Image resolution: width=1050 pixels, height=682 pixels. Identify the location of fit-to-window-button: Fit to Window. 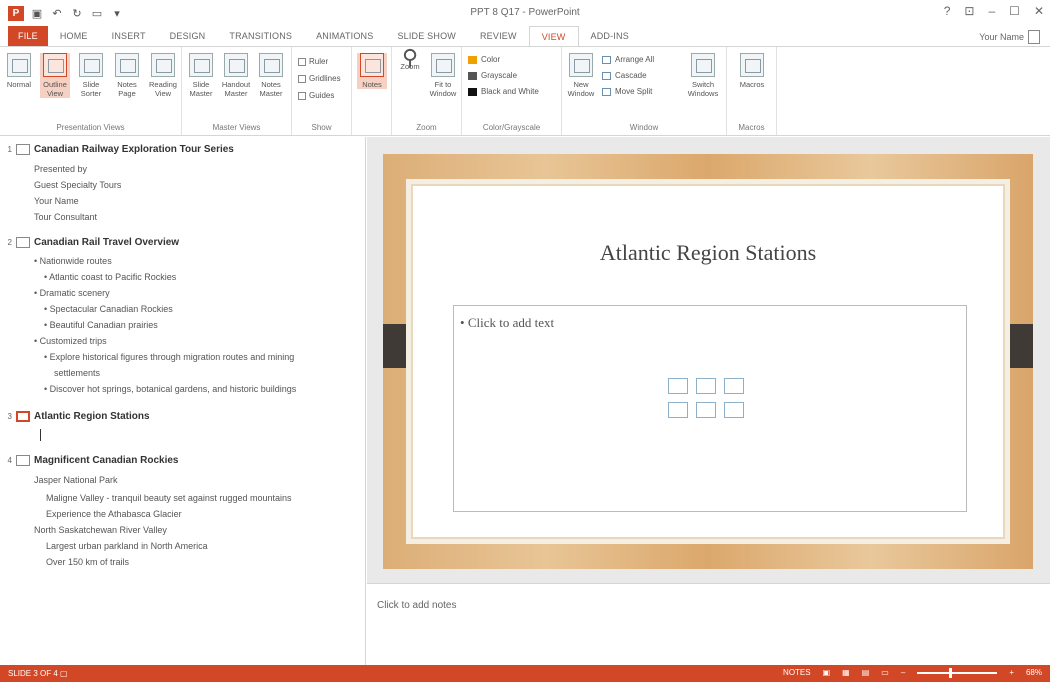
(443, 75).